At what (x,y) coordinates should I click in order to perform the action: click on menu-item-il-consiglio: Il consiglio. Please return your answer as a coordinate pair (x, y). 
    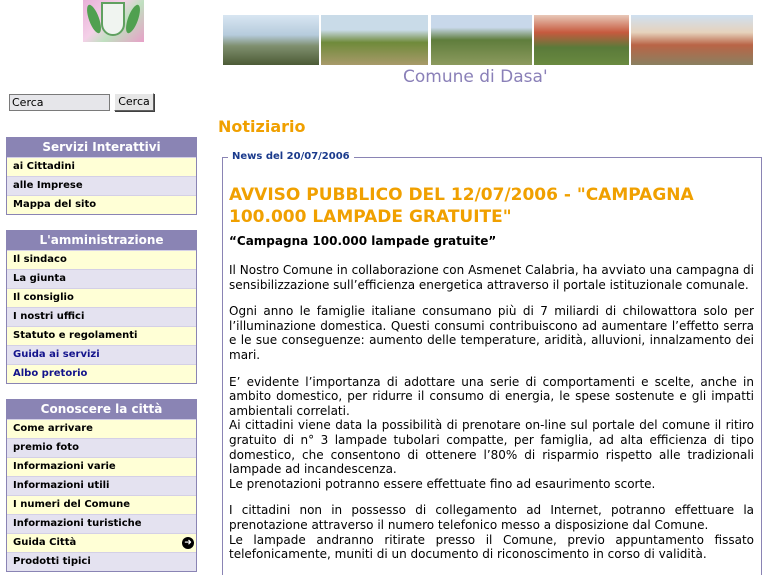
    Looking at the image, I should click on (101, 297).